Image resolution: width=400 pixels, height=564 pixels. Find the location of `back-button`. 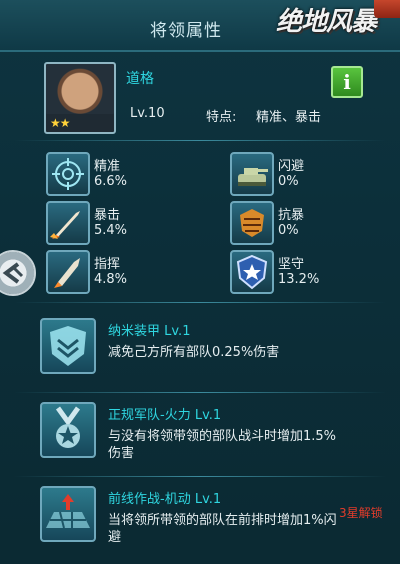

back-button is located at coordinates (18, 273).